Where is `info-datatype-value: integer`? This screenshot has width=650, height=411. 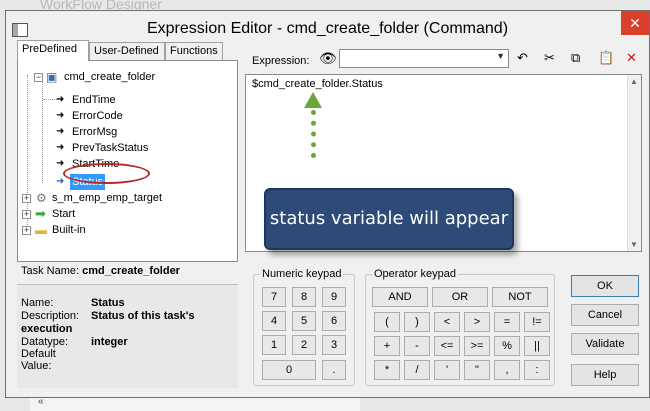
info-datatype-value: integer is located at coordinates (109, 342).